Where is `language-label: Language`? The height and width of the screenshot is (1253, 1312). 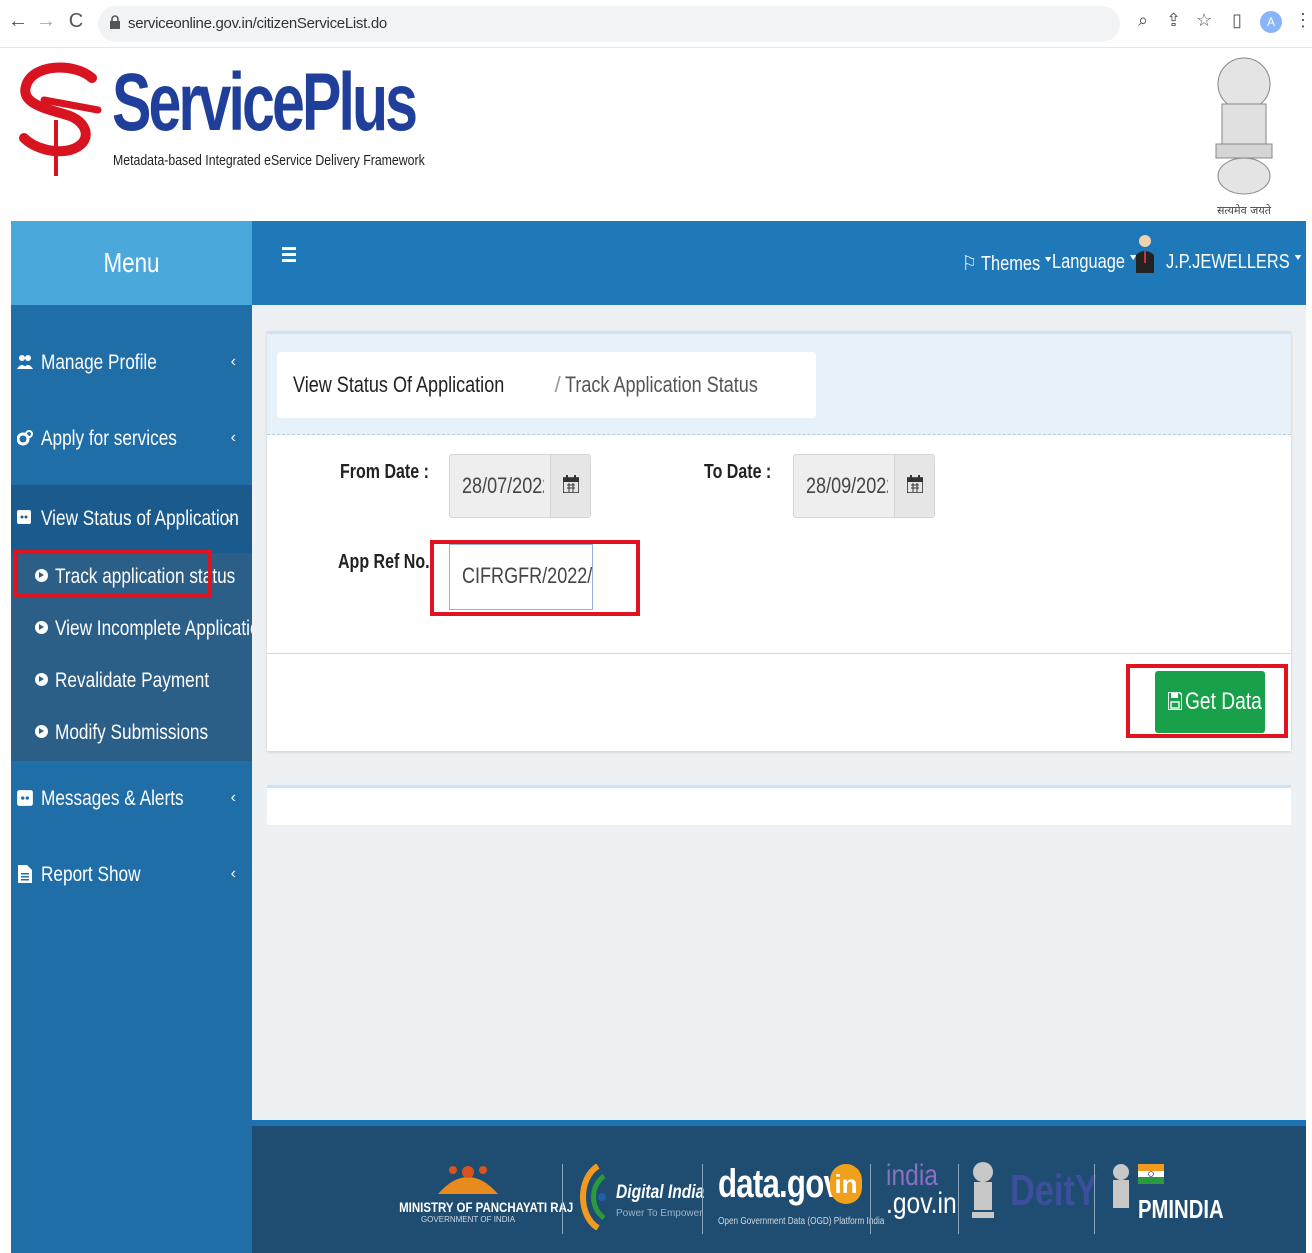 language-label: Language is located at coordinates (1088, 262).